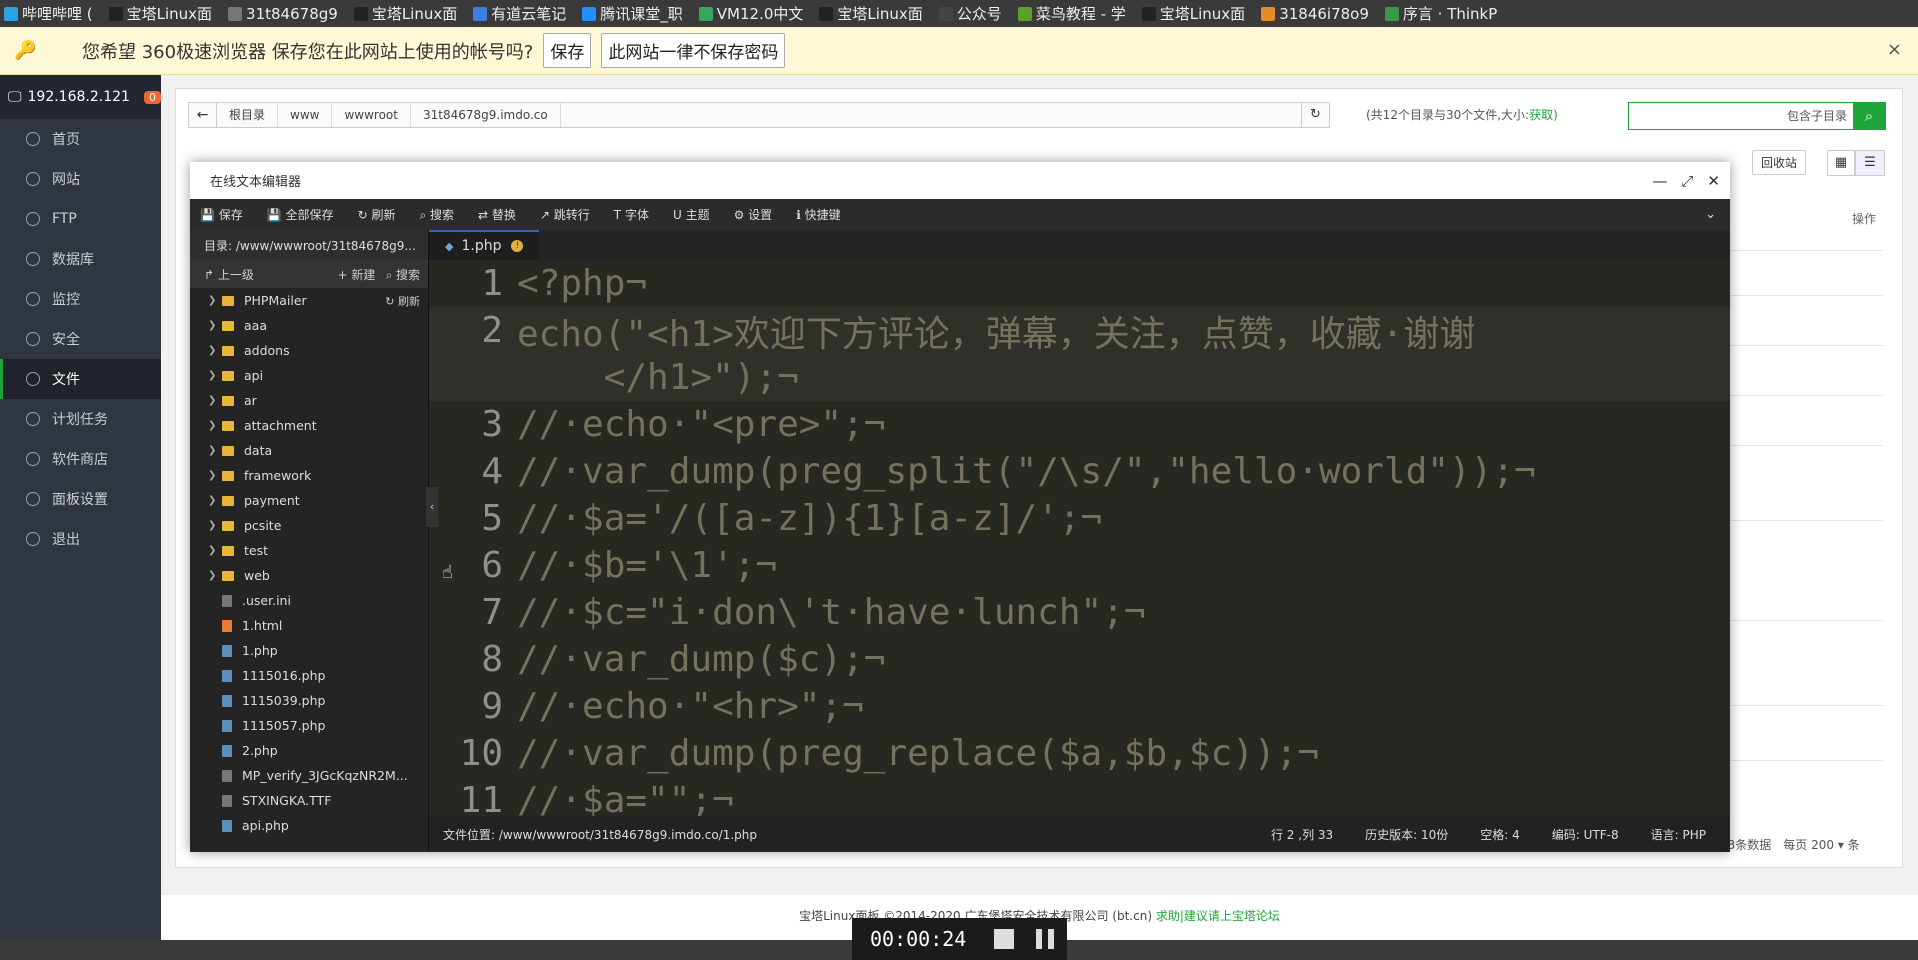 Image resolution: width=1918 pixels, height=960 pixels. What do you see at coordinates (357, 274) in the screenshot?
I see `new-file-button: + 新建` at bounding box center [357, 274].